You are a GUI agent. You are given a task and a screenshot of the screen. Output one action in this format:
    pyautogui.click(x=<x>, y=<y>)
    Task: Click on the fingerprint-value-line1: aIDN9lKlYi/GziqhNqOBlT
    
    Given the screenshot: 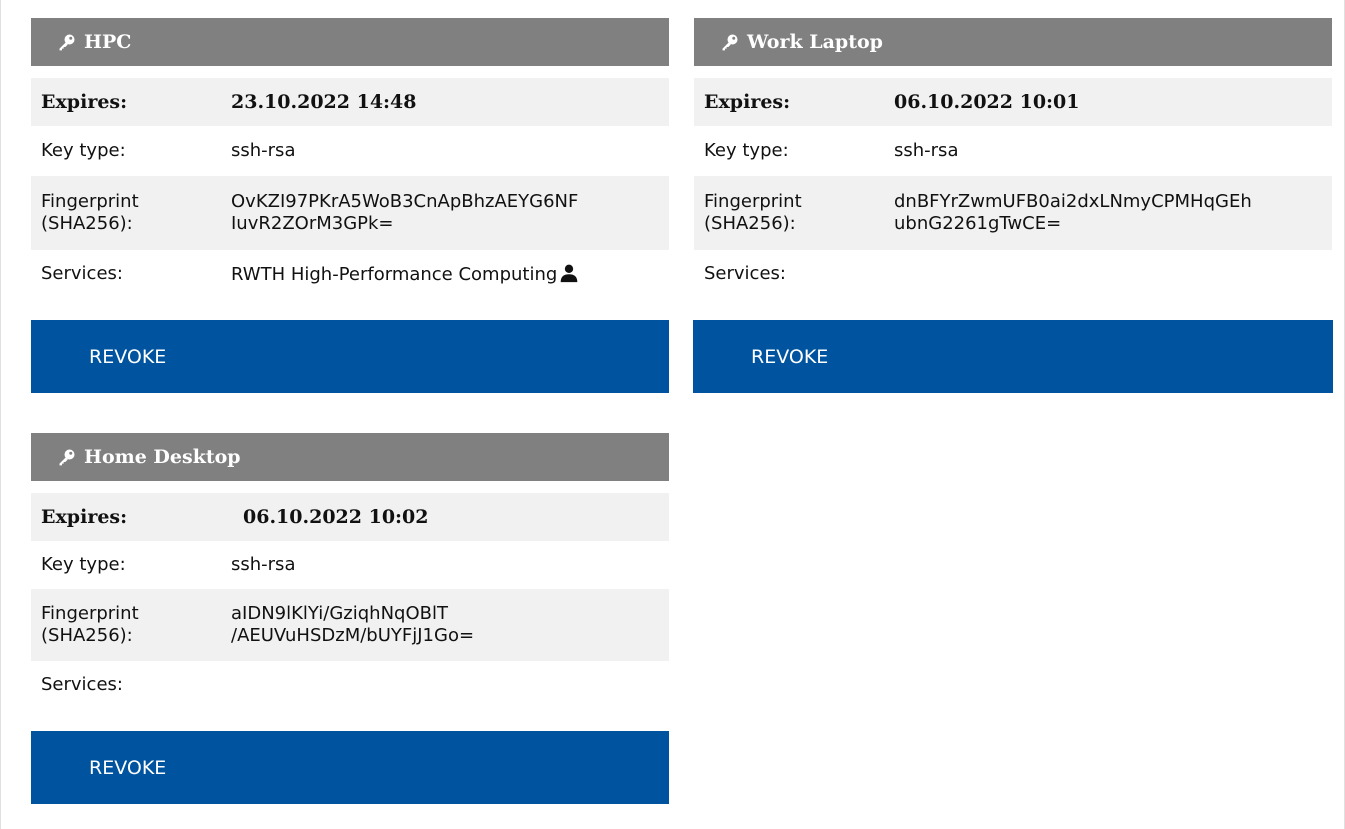 What is the action you would take?
    pyautogui.click(x=339, y=613)
    